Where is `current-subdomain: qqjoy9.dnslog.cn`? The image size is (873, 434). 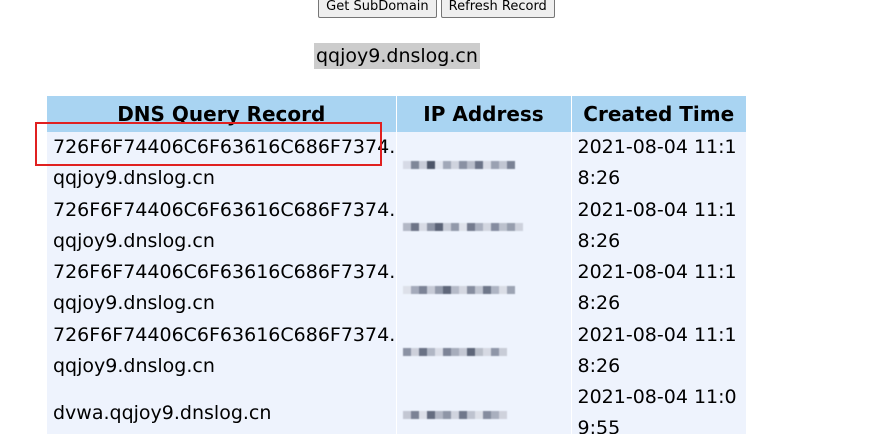 current-subdomain: qqjoy9.dnslog.cn is located at coordinates (397, 56).